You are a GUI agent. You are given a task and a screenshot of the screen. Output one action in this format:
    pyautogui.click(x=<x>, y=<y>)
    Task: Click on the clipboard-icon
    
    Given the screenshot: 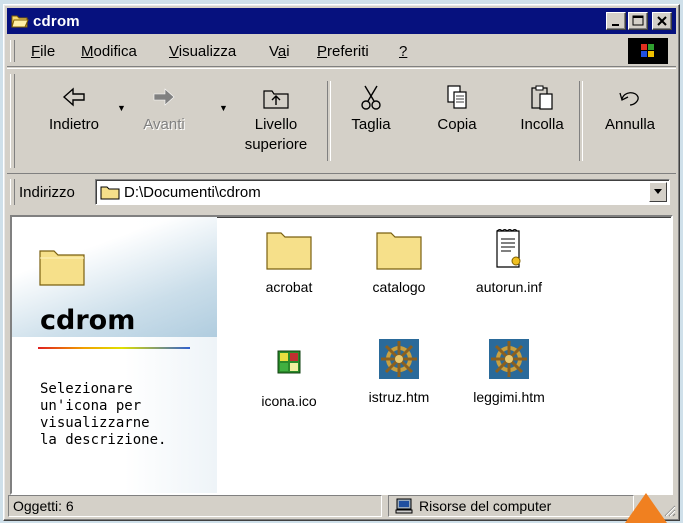 What is the action you would take?
    pyautogui.click(x=542, y=97)
    